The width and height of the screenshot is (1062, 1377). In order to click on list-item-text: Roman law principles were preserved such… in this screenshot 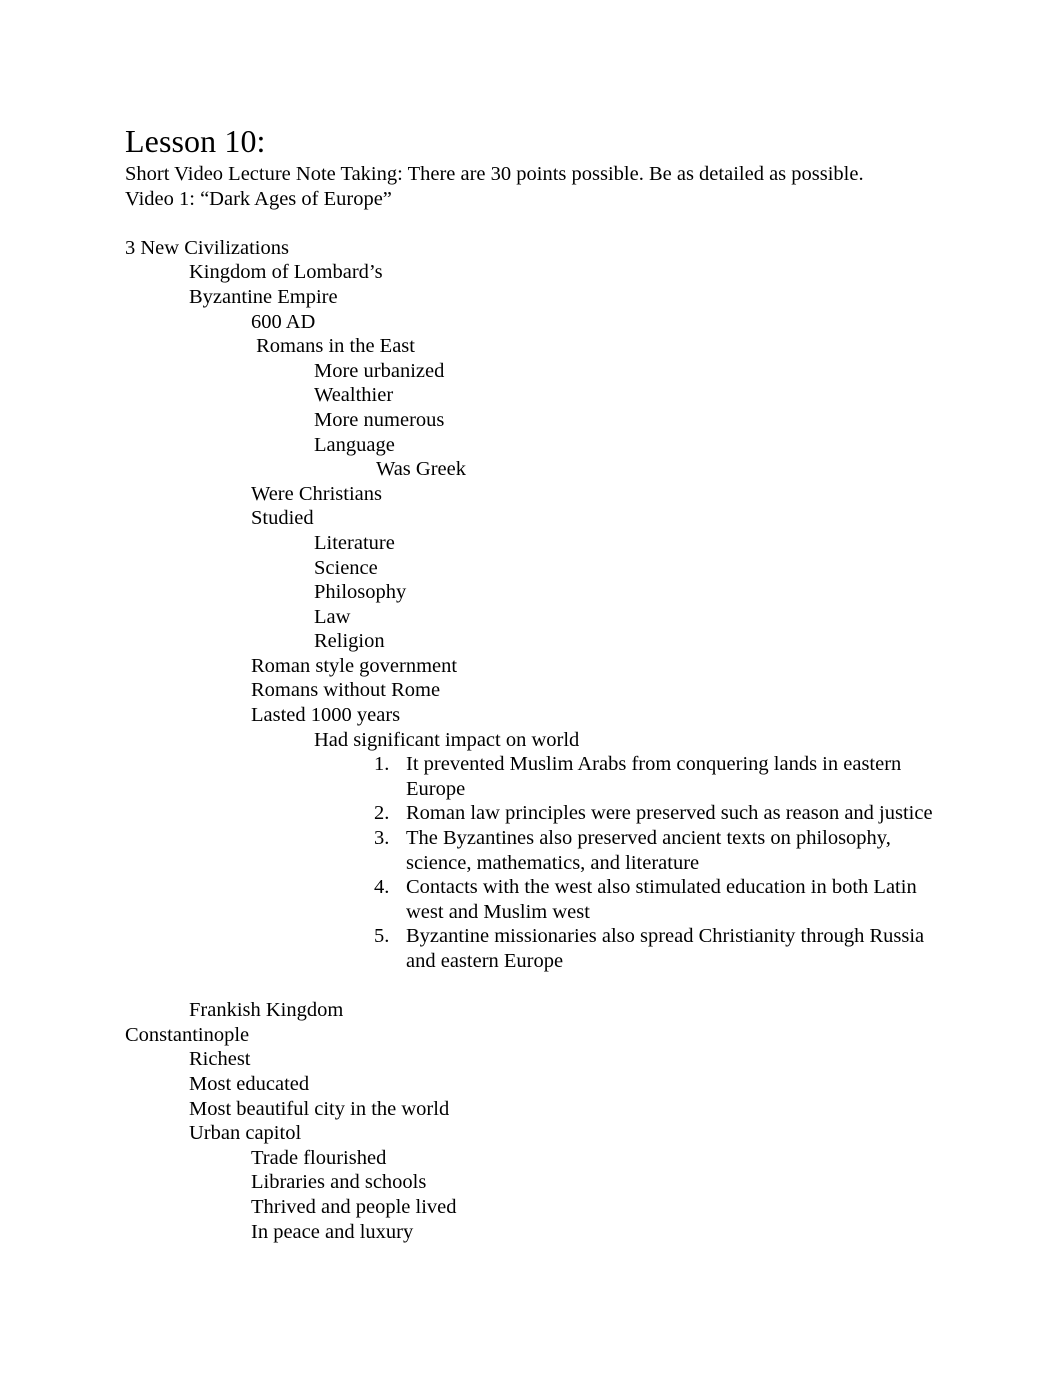, I will do `click(669, 813)`.